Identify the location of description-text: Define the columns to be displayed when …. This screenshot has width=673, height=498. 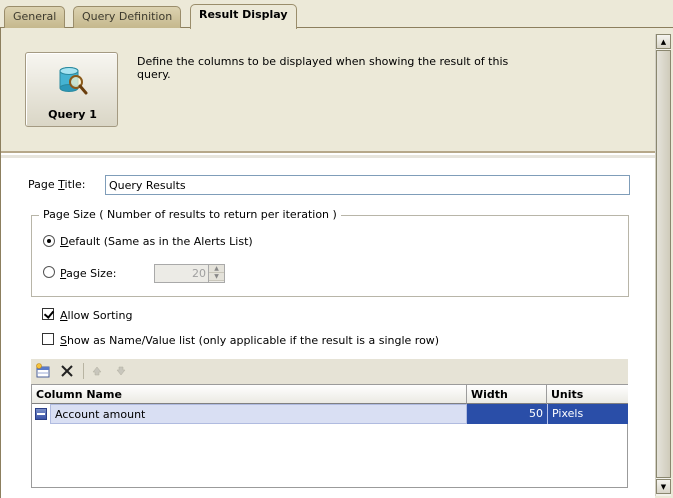
(323, 68).